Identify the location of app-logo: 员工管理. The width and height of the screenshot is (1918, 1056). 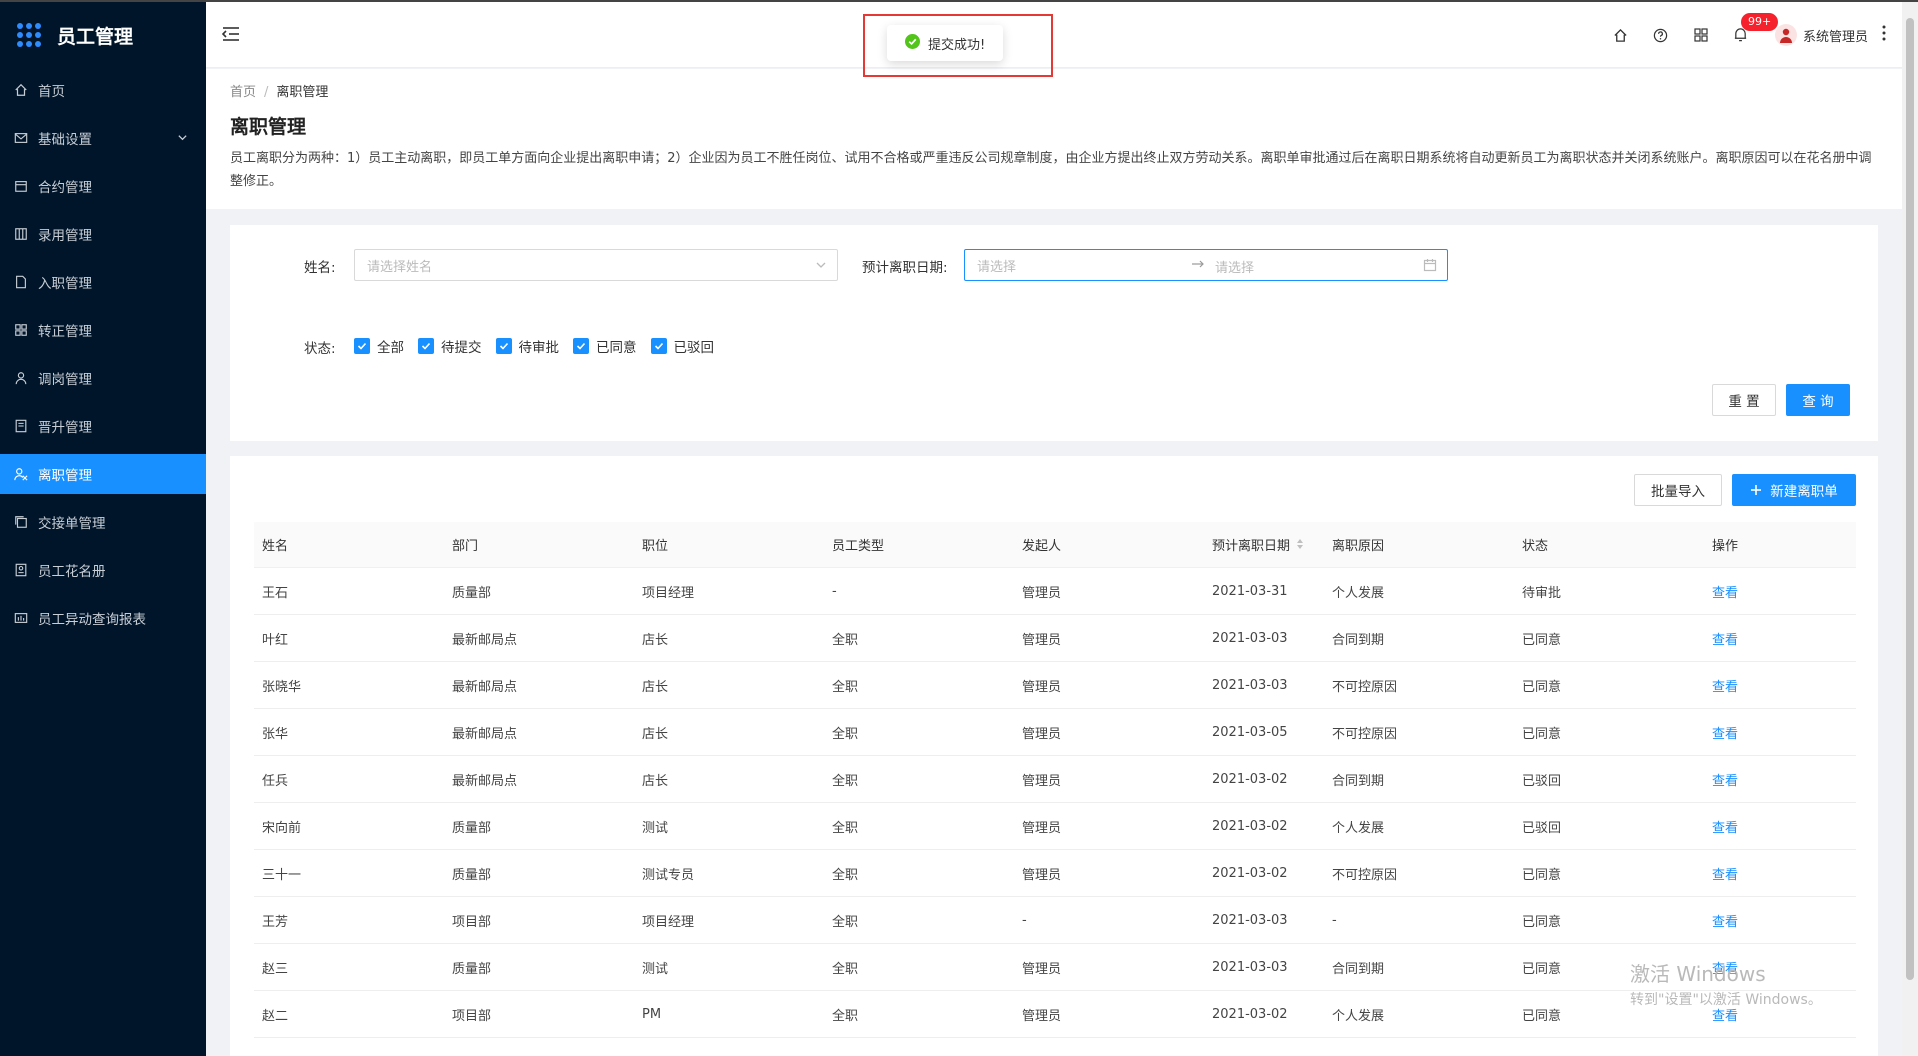
(103, 35).